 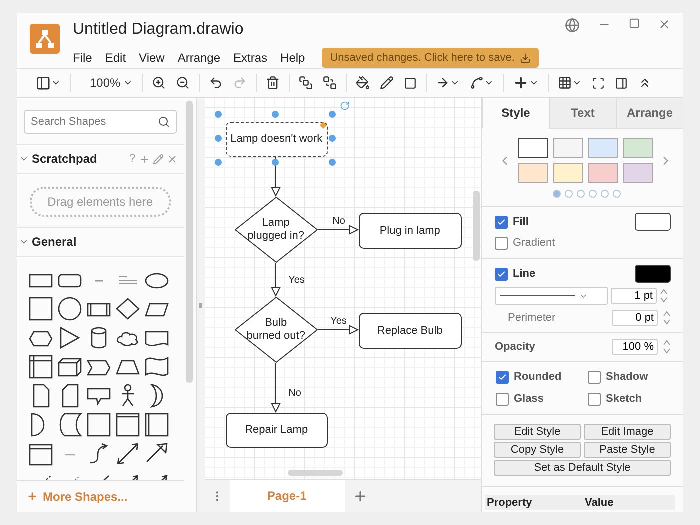 I want to click on style-action-button: Edit Style, so click(x=537, y=432).